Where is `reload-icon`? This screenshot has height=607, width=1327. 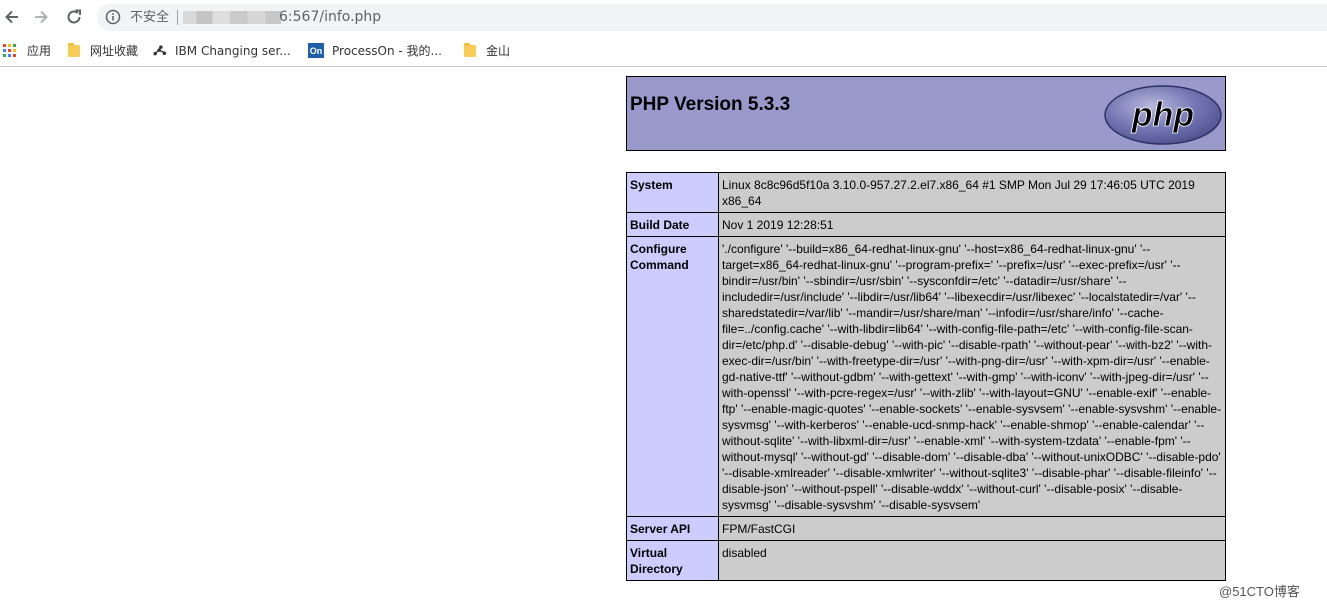
reload-icon is located at coordinates (74, 16).